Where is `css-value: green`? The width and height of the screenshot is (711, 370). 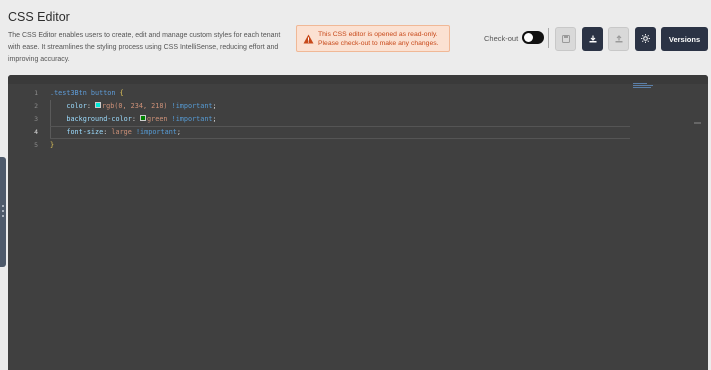
css-value: green is located at coordinates (157, 118).